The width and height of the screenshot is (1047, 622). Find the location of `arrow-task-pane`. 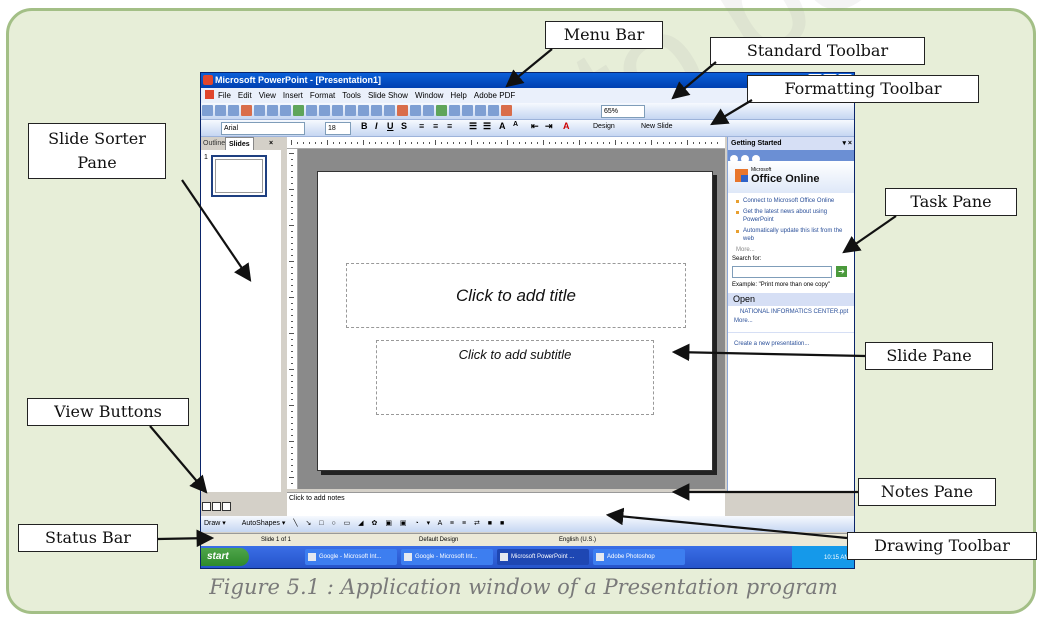

arrow-task-pane is located at coordinates (869, 234).